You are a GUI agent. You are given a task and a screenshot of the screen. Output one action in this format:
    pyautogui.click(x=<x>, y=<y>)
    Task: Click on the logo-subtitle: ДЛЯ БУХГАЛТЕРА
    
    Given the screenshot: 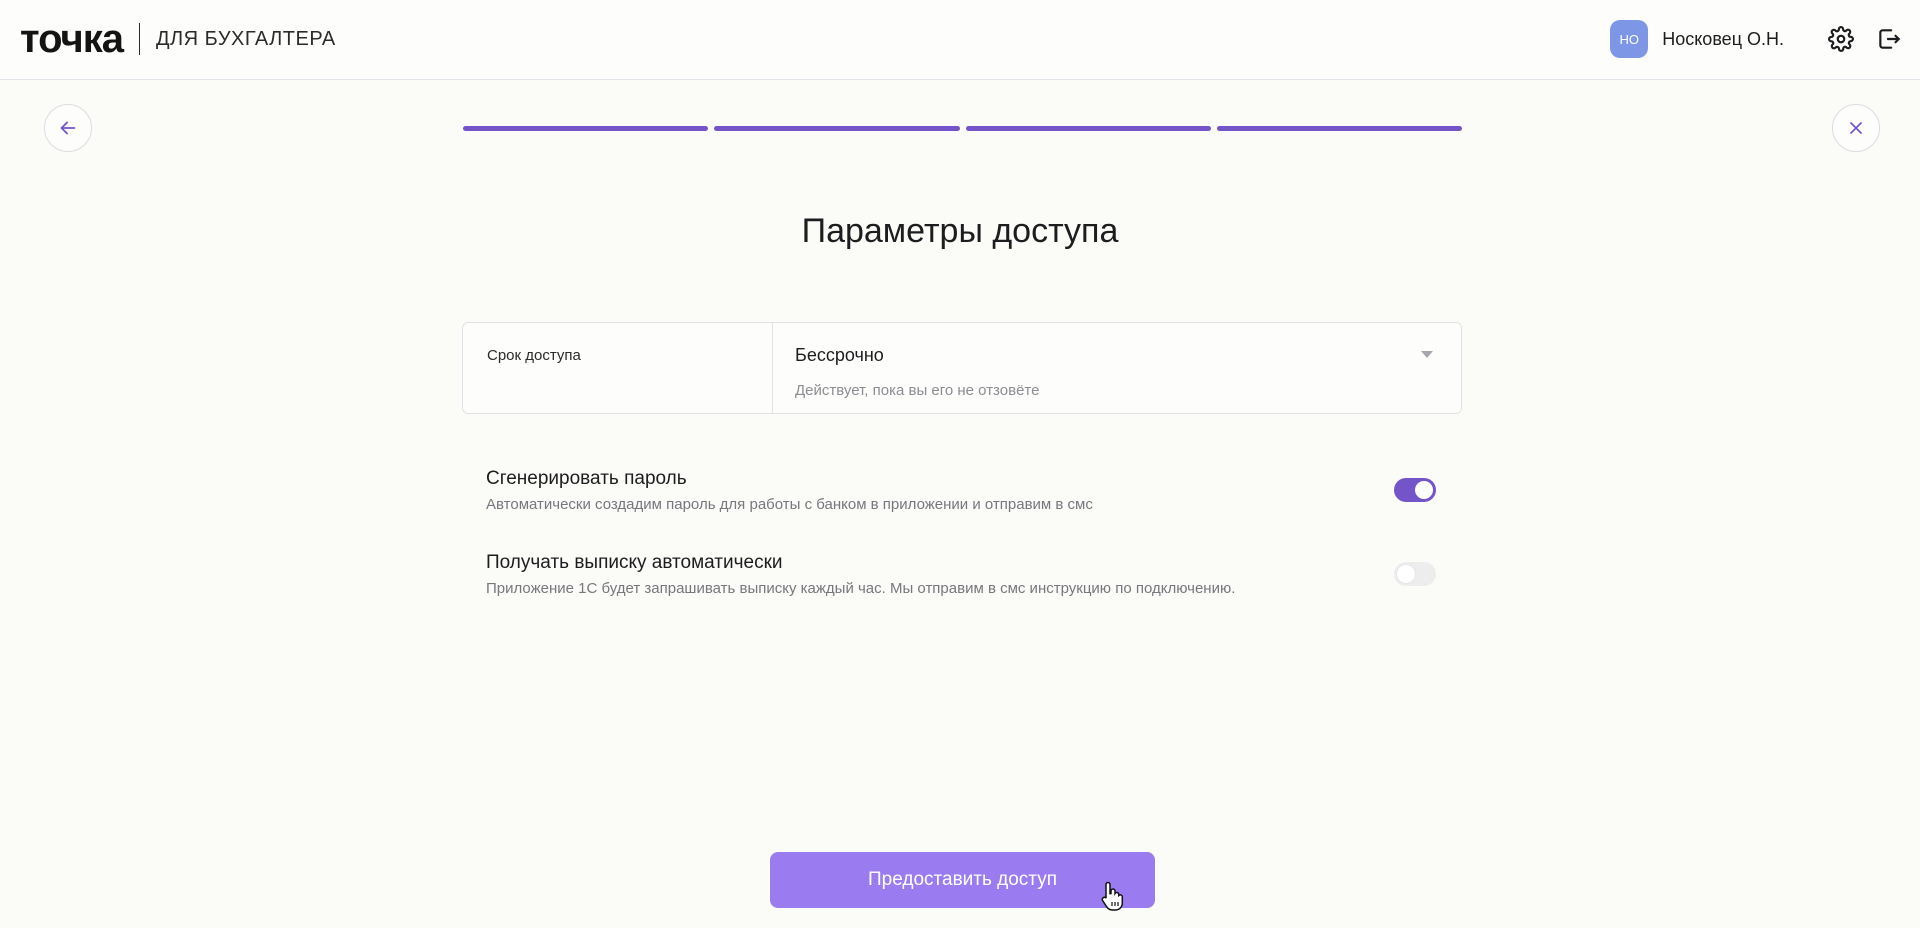 What is the action you would take?
    pyautogui.click(x=246, y=38)
    